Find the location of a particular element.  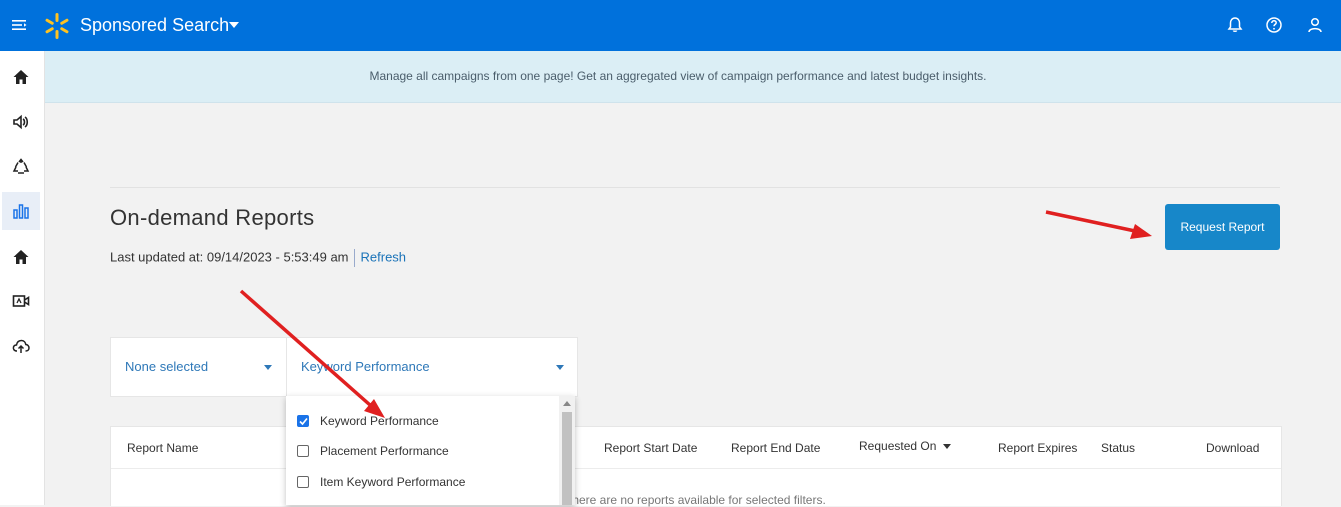

nav-home is located at coordinates (21, 77).